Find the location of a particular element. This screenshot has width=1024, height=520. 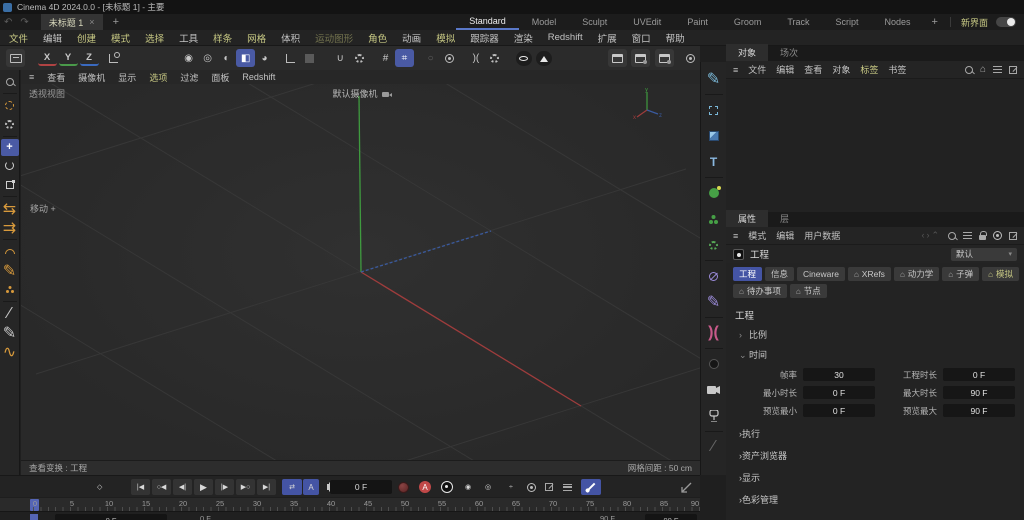

attr-tab-cineware: Cineware is located at coordinates (821, 274).